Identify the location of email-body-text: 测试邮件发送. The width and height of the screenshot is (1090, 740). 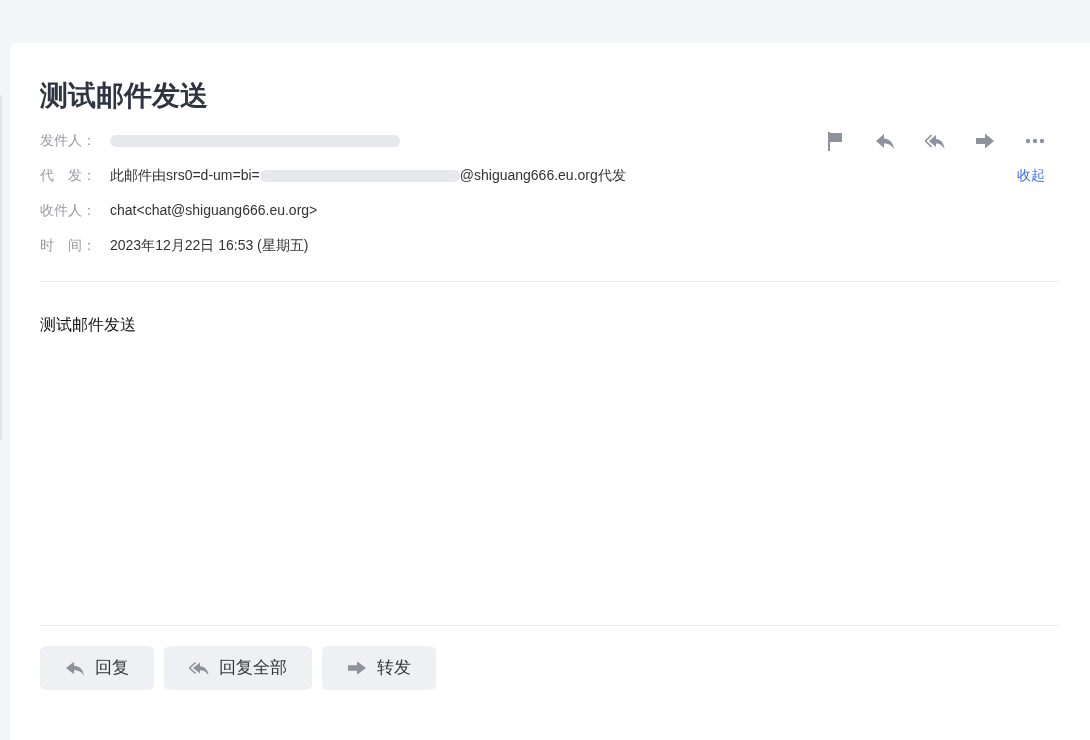
(88, 325).